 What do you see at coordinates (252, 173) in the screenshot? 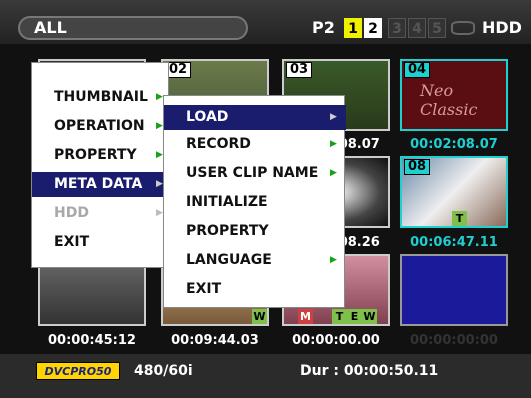
I see `menu-item-label: USER CLIP NAME` at bounding box center [252, 173].